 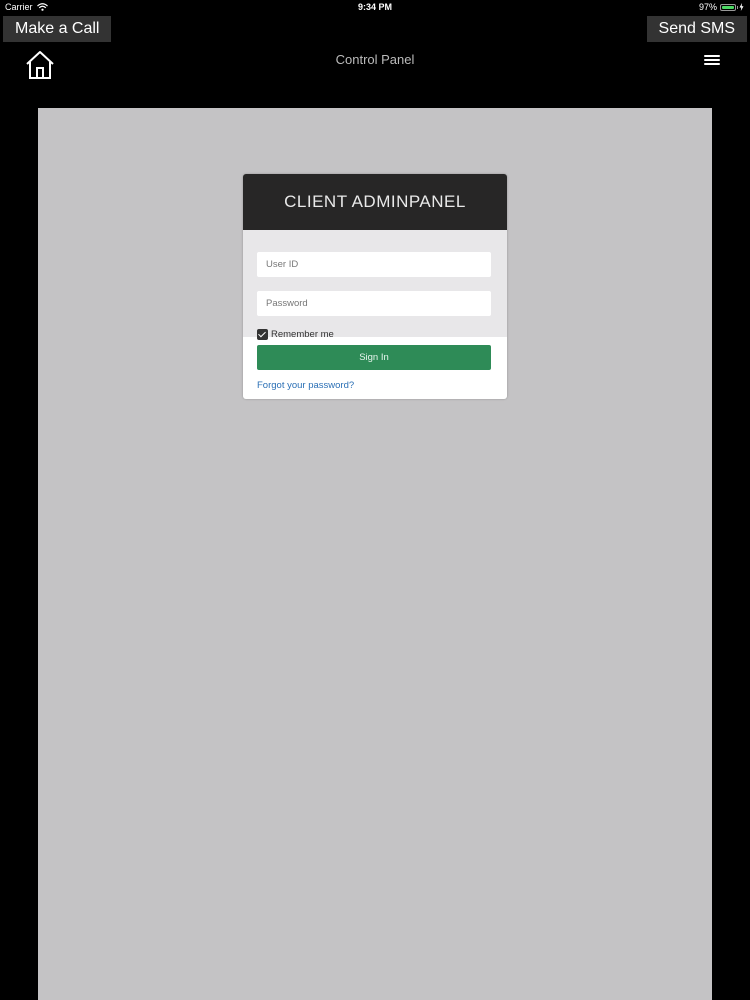 I want to click on login-header: CLIENT ADMINPANEL, so click(x=375, y=202).